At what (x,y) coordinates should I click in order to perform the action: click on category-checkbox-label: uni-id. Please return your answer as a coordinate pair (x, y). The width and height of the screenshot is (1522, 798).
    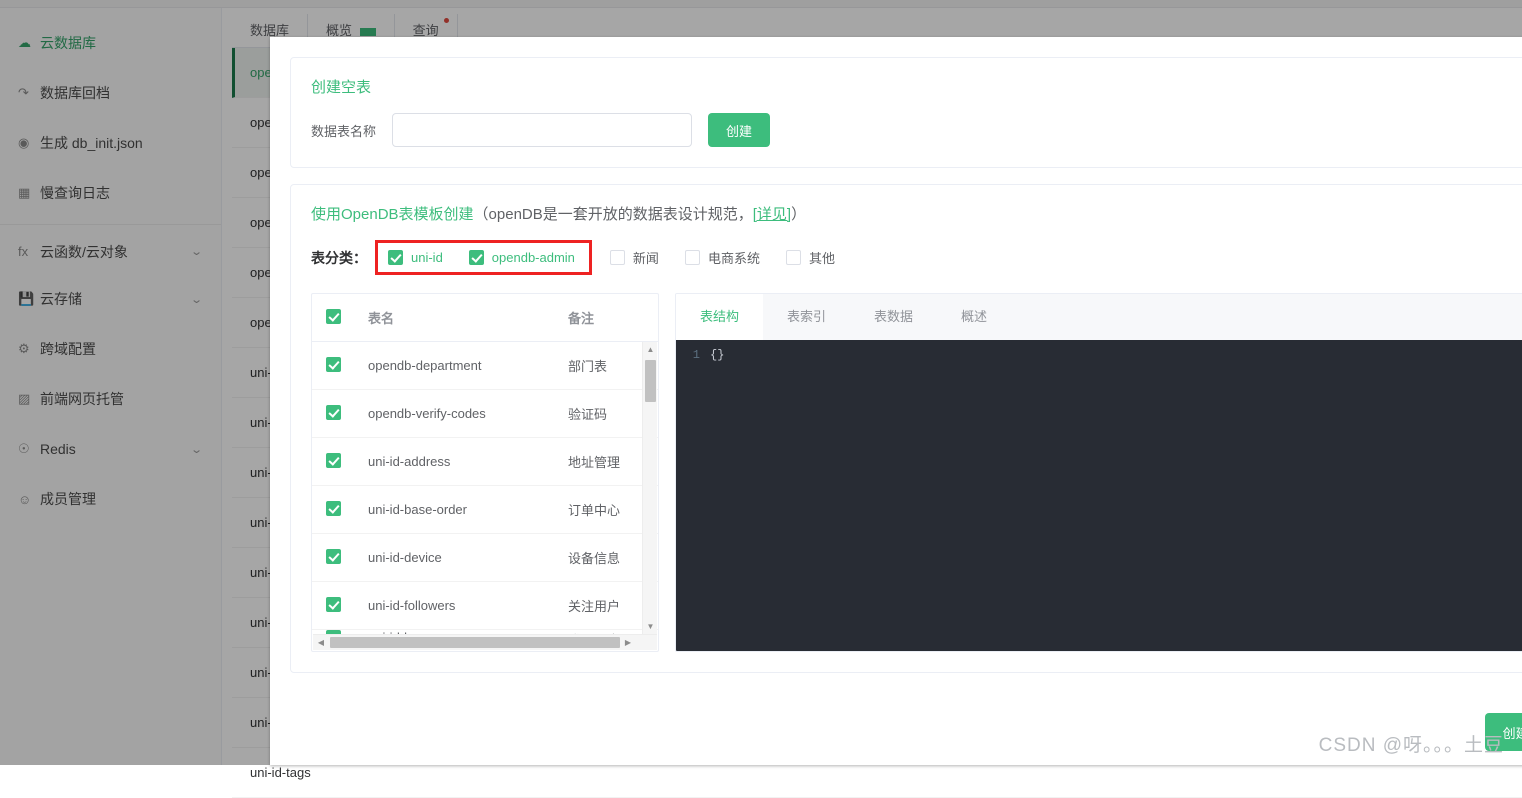
    Looking at the image, I should click on (427, 257).